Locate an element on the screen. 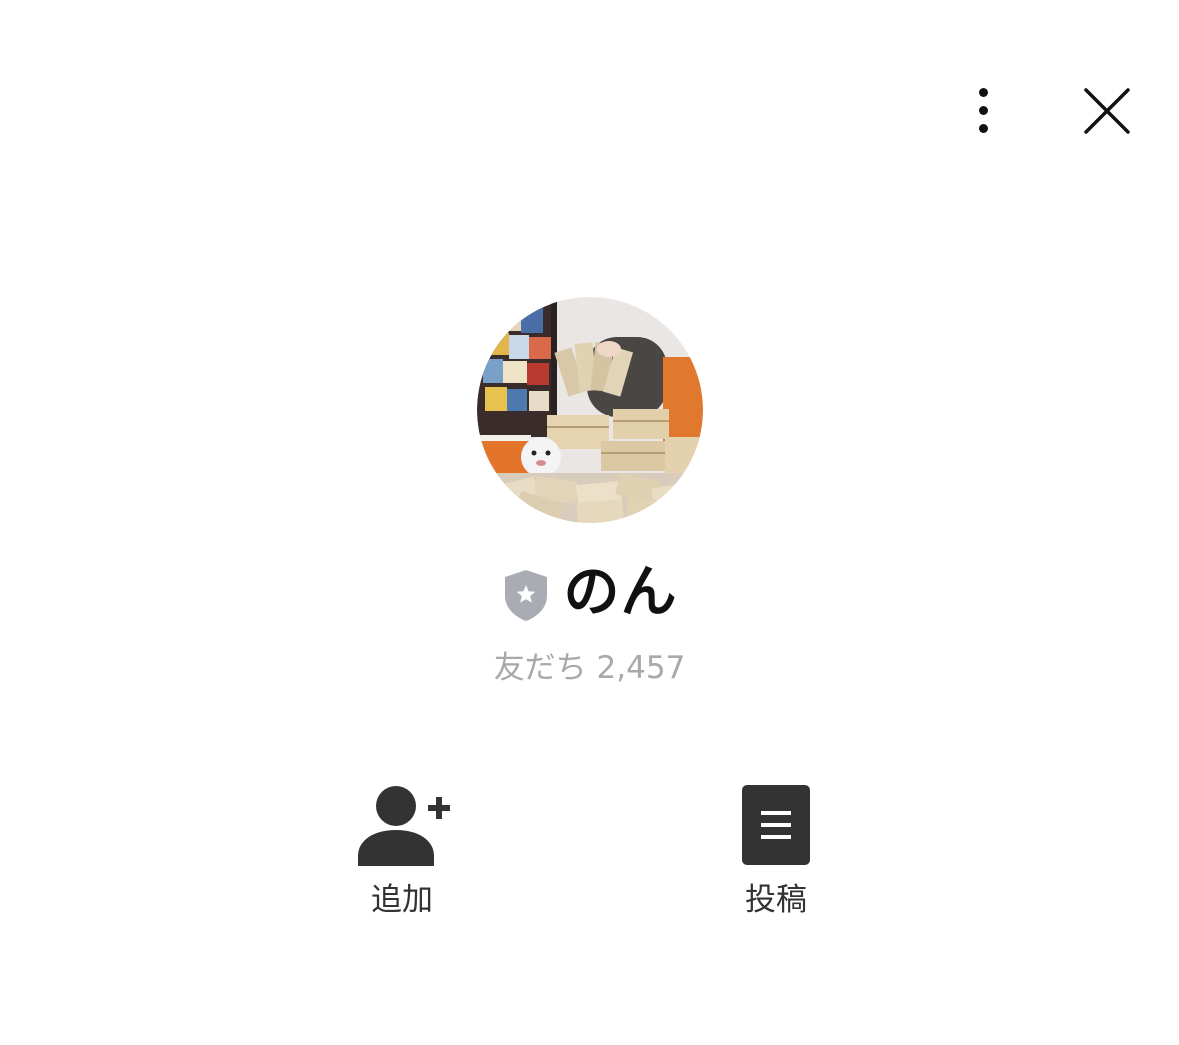  friends-count-row: 友だち 2,457 is located at coordinates (589, 668).